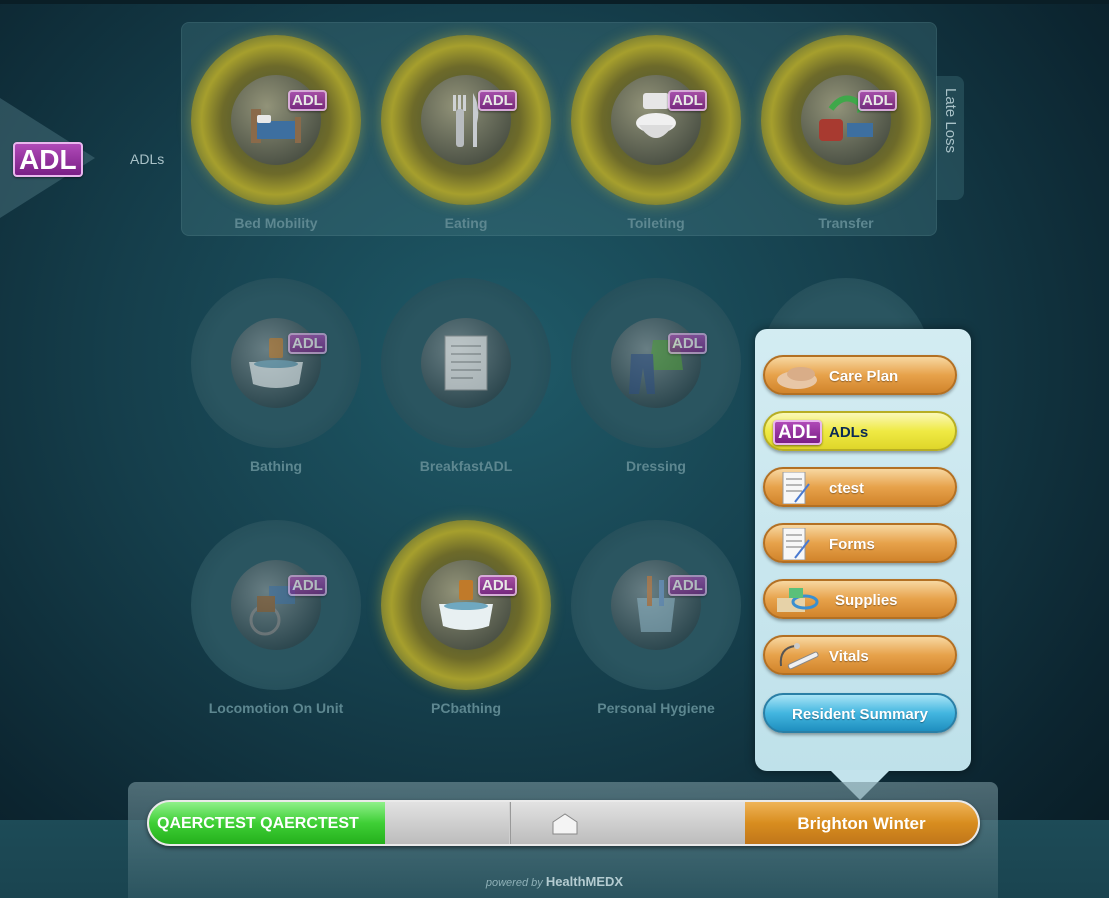 Image resolution: width=1109 pixels, height=898 pixels. I want to click on unit-name-button: Brighton Winter, so click(861, 823).